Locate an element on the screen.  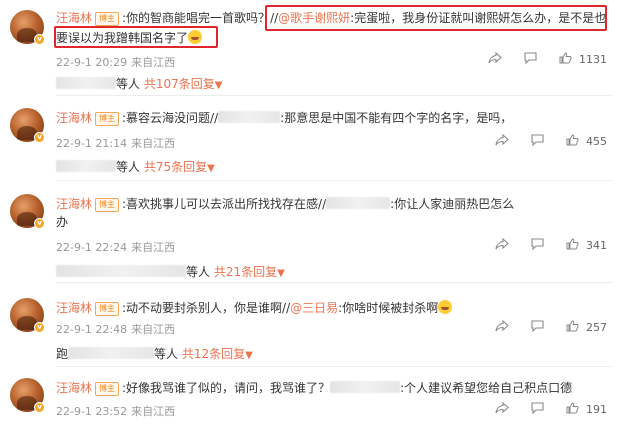
comment-time: 22-9-1 23:52 is located at coordinates (92, 411).